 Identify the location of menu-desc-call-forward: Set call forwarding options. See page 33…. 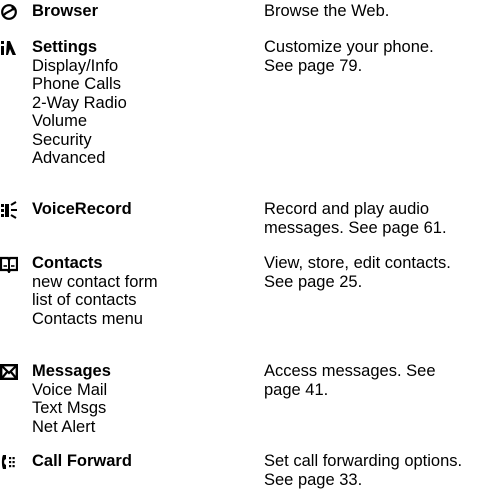
(363, 470).